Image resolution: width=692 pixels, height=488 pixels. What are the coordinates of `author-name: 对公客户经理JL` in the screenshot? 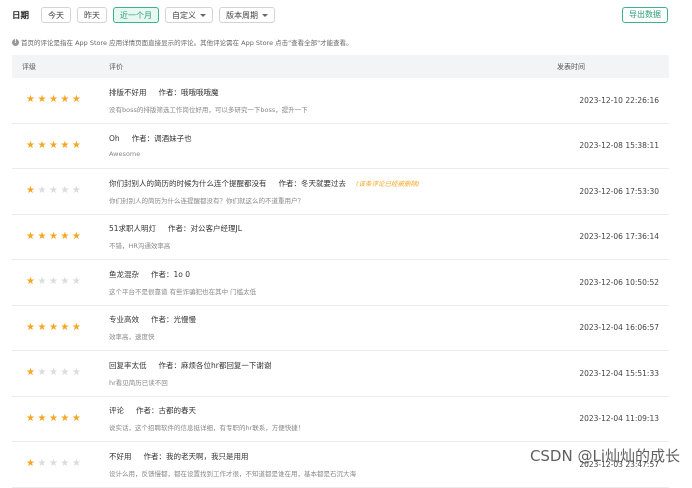 It's located at (216, 229).